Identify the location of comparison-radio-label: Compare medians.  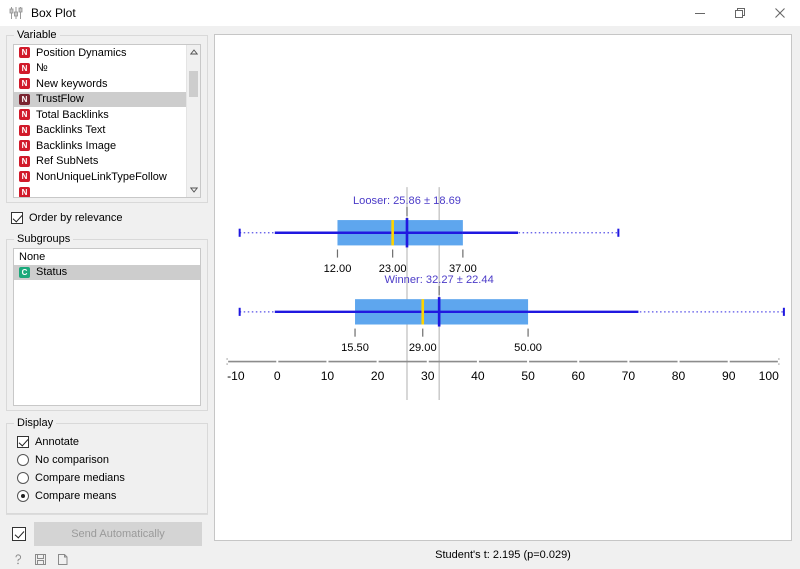
(80, 478).